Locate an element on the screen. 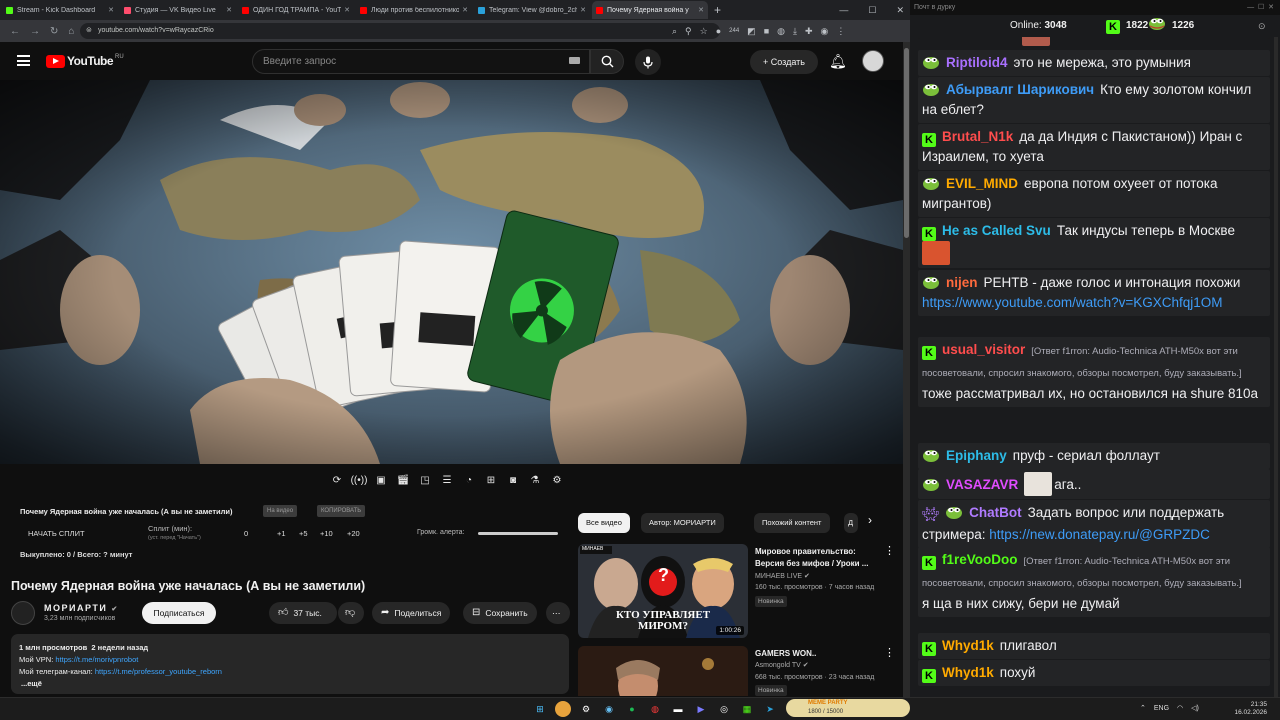 The image size is (1280, 720). create-button: + Создать is located at coordinates (784, 62).